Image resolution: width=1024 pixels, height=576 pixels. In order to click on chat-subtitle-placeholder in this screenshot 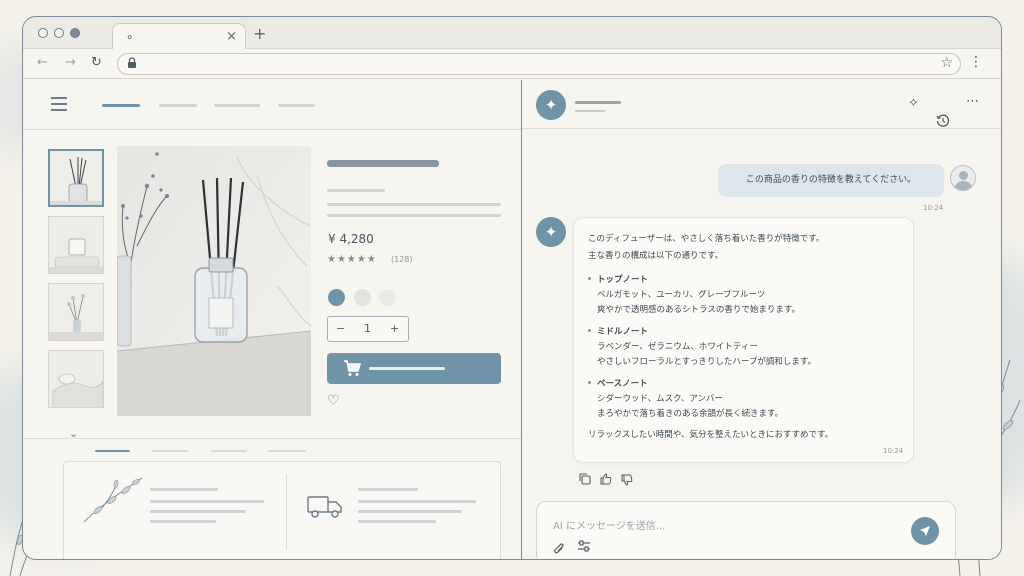, I will do `click(590, 111)`.